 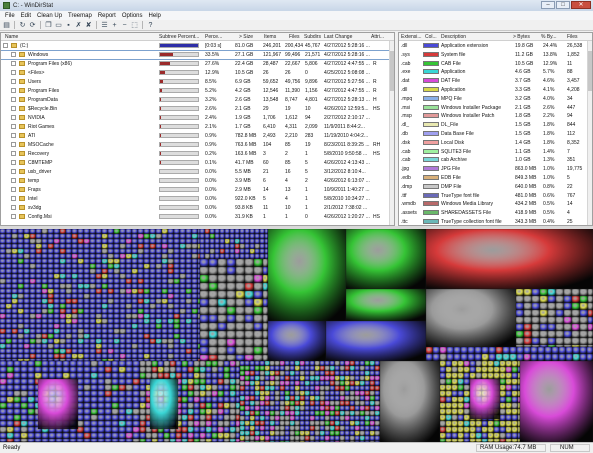 I want to click on zoom-in-icon: +, so click(x=114, y=25).